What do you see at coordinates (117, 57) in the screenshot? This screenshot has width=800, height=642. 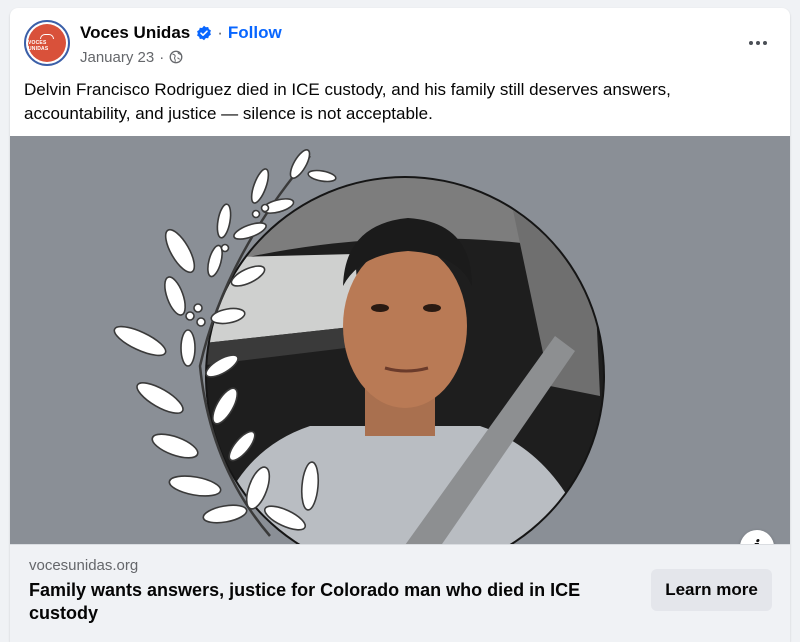 I see `post-date: January 23` at bounding box center [117, 57].